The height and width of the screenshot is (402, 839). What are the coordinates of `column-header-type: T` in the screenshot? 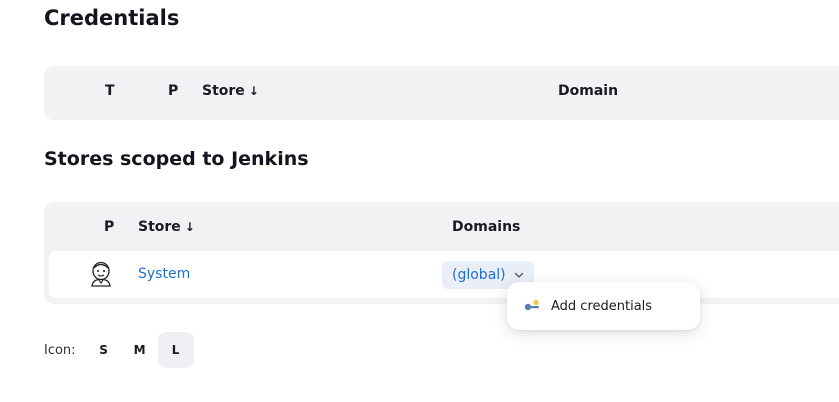 It's located at (110, 91).